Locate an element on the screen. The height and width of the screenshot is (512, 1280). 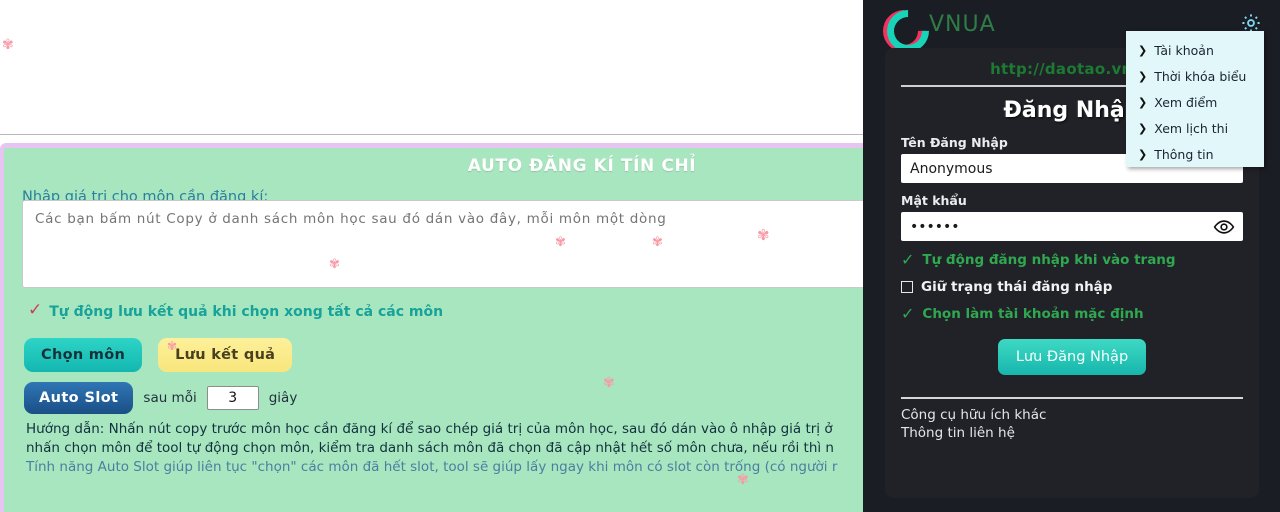
password-label: Mật khẩu is located at coordinates (934, 200).